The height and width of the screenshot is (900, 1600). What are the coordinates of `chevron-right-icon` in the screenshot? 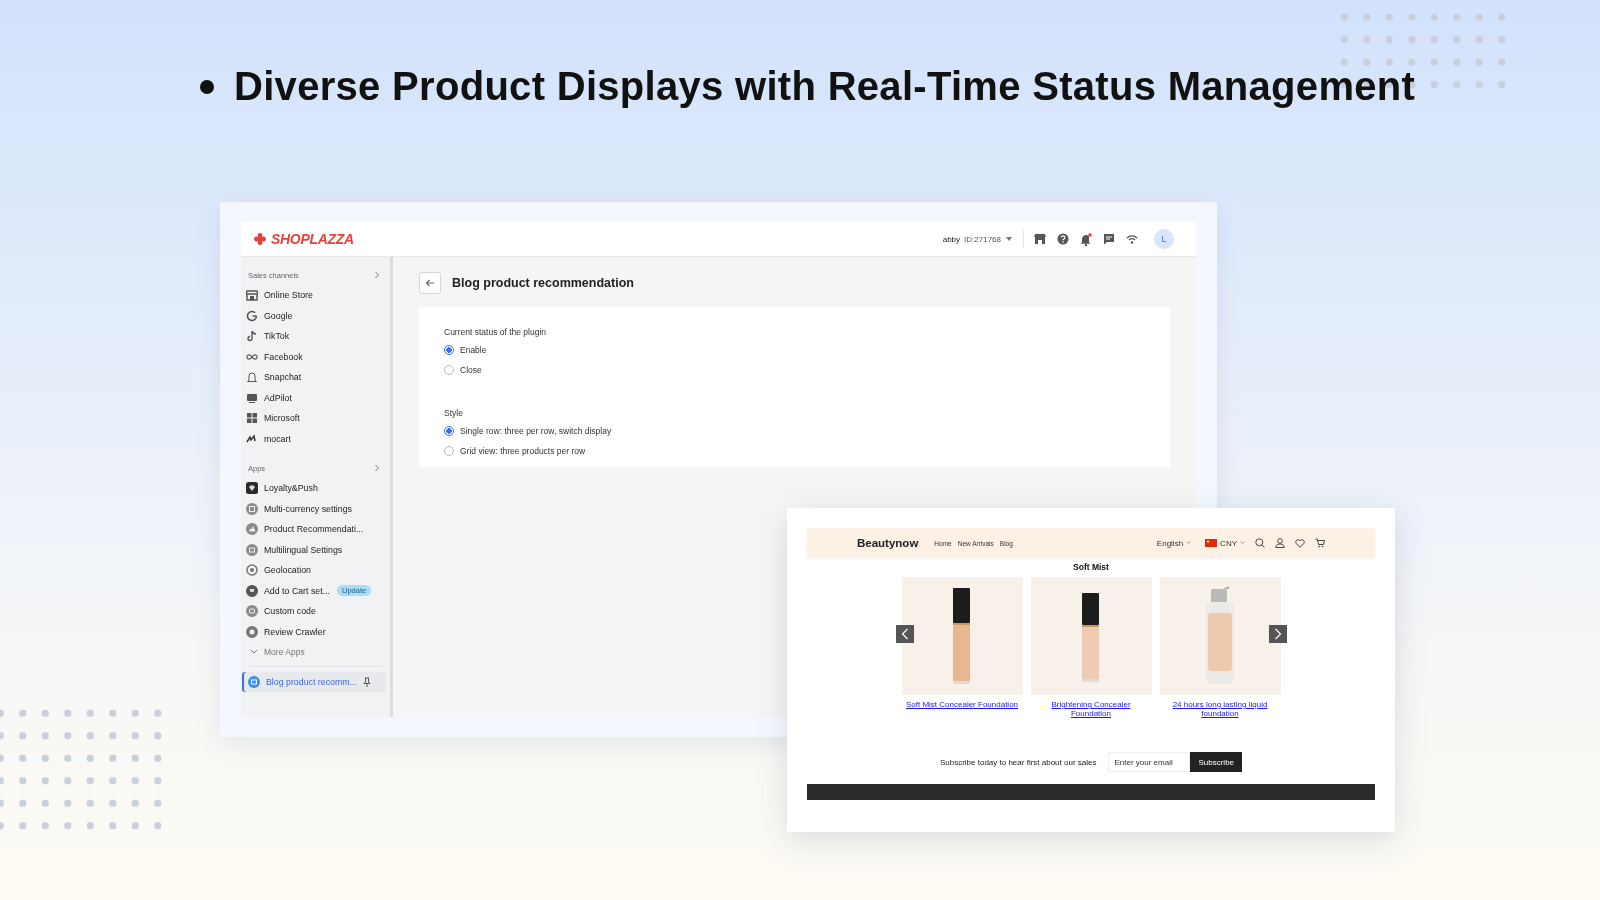 It's located at (1278, 634).